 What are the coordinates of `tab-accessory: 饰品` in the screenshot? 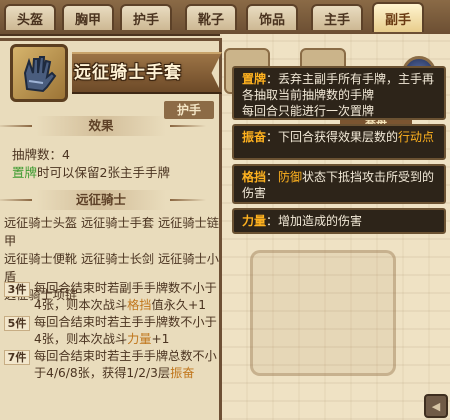 It's located at (272, 17).